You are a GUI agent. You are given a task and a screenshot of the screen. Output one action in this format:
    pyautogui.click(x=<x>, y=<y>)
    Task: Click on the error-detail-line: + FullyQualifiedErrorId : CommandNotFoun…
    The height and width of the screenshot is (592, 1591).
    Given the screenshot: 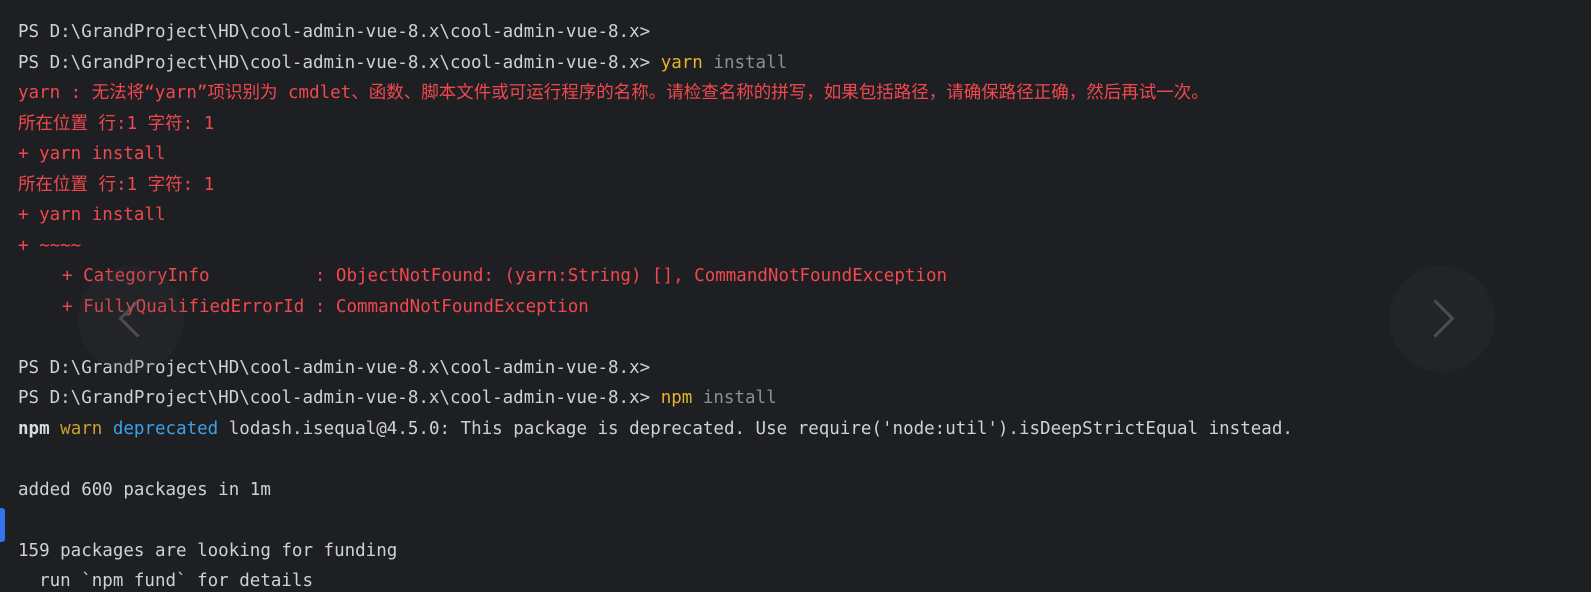 What is the action you would take?
    pyautogui.click(x=325, y=306)
    